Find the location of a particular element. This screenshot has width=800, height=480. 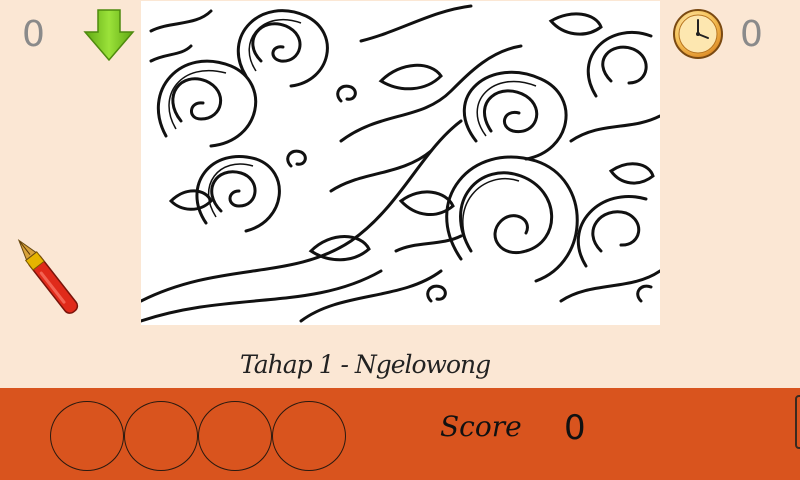

score-value: 0 is located at coordinates (575, 428).